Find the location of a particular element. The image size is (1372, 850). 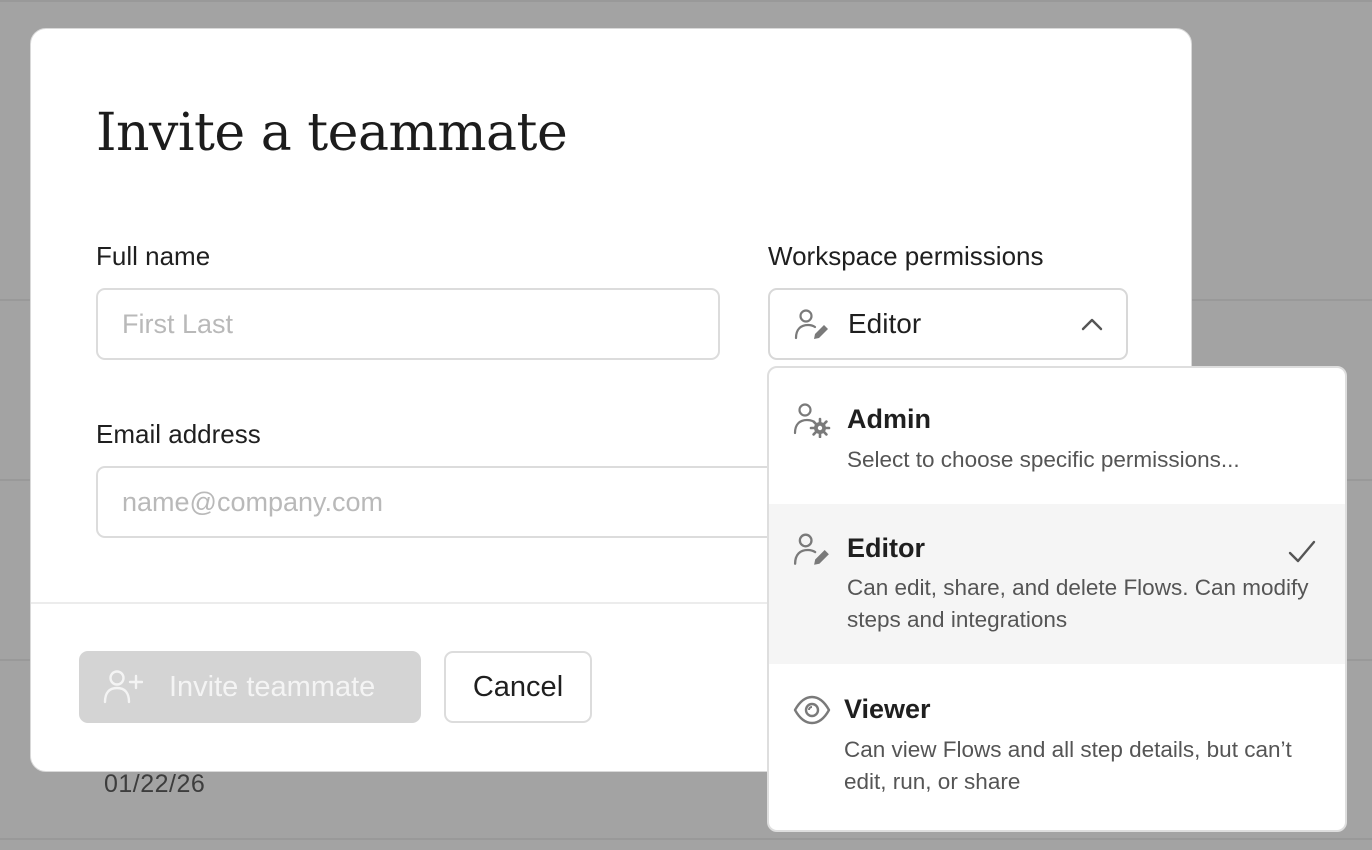

email-address-input is located at coordinates (476, 502).